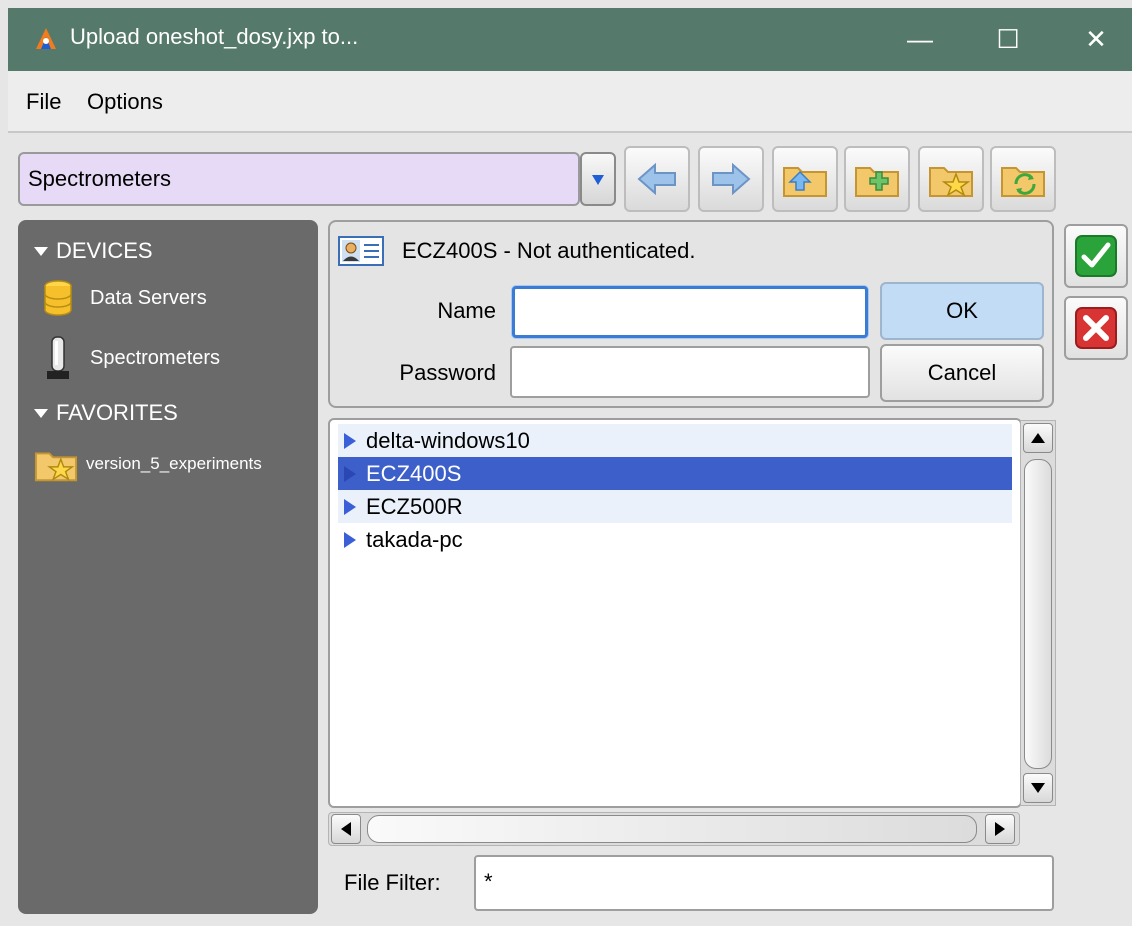 This screenshot has height=926, width=1132. I want to click on file-filter-input: *, so click(764, 883).